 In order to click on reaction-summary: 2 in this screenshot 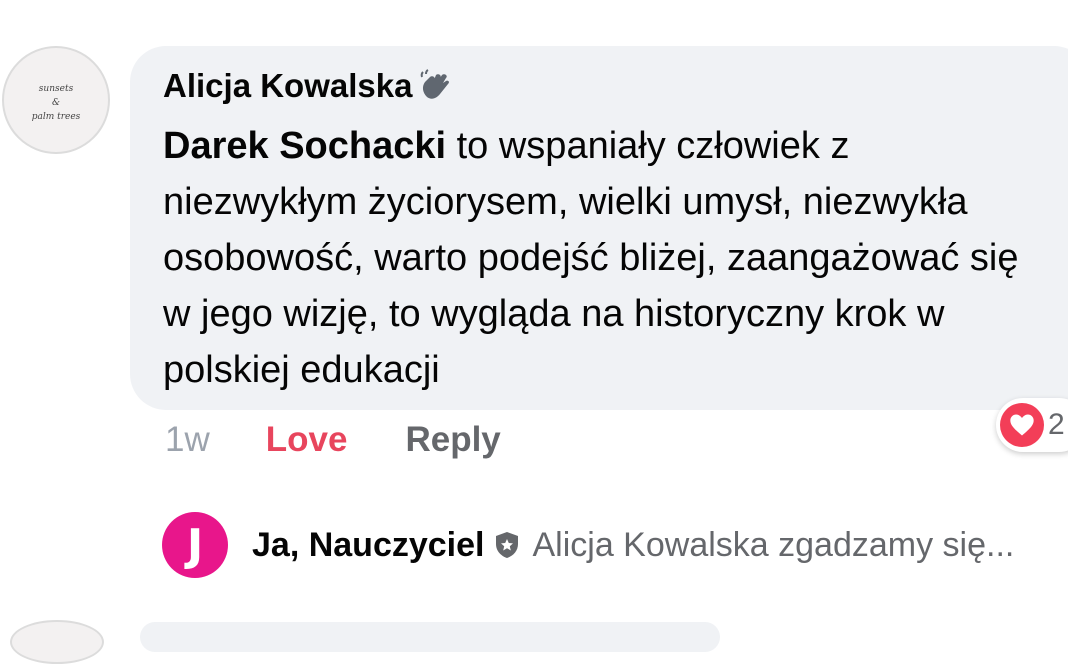, I will do `click(1032, 425)`.